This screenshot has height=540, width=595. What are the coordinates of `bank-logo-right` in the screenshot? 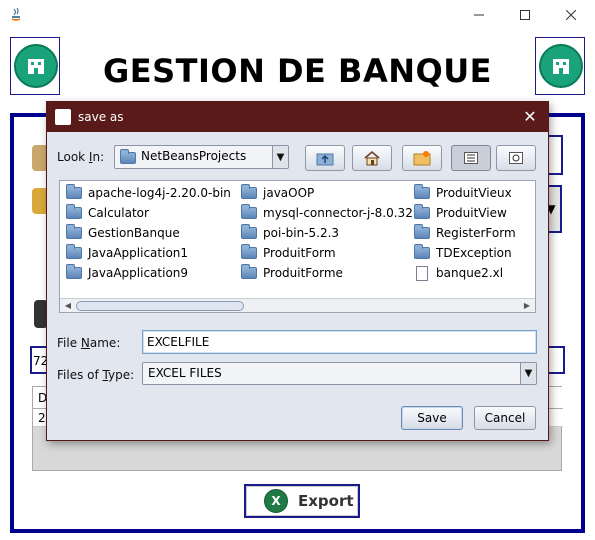 It's located at (560, 66).